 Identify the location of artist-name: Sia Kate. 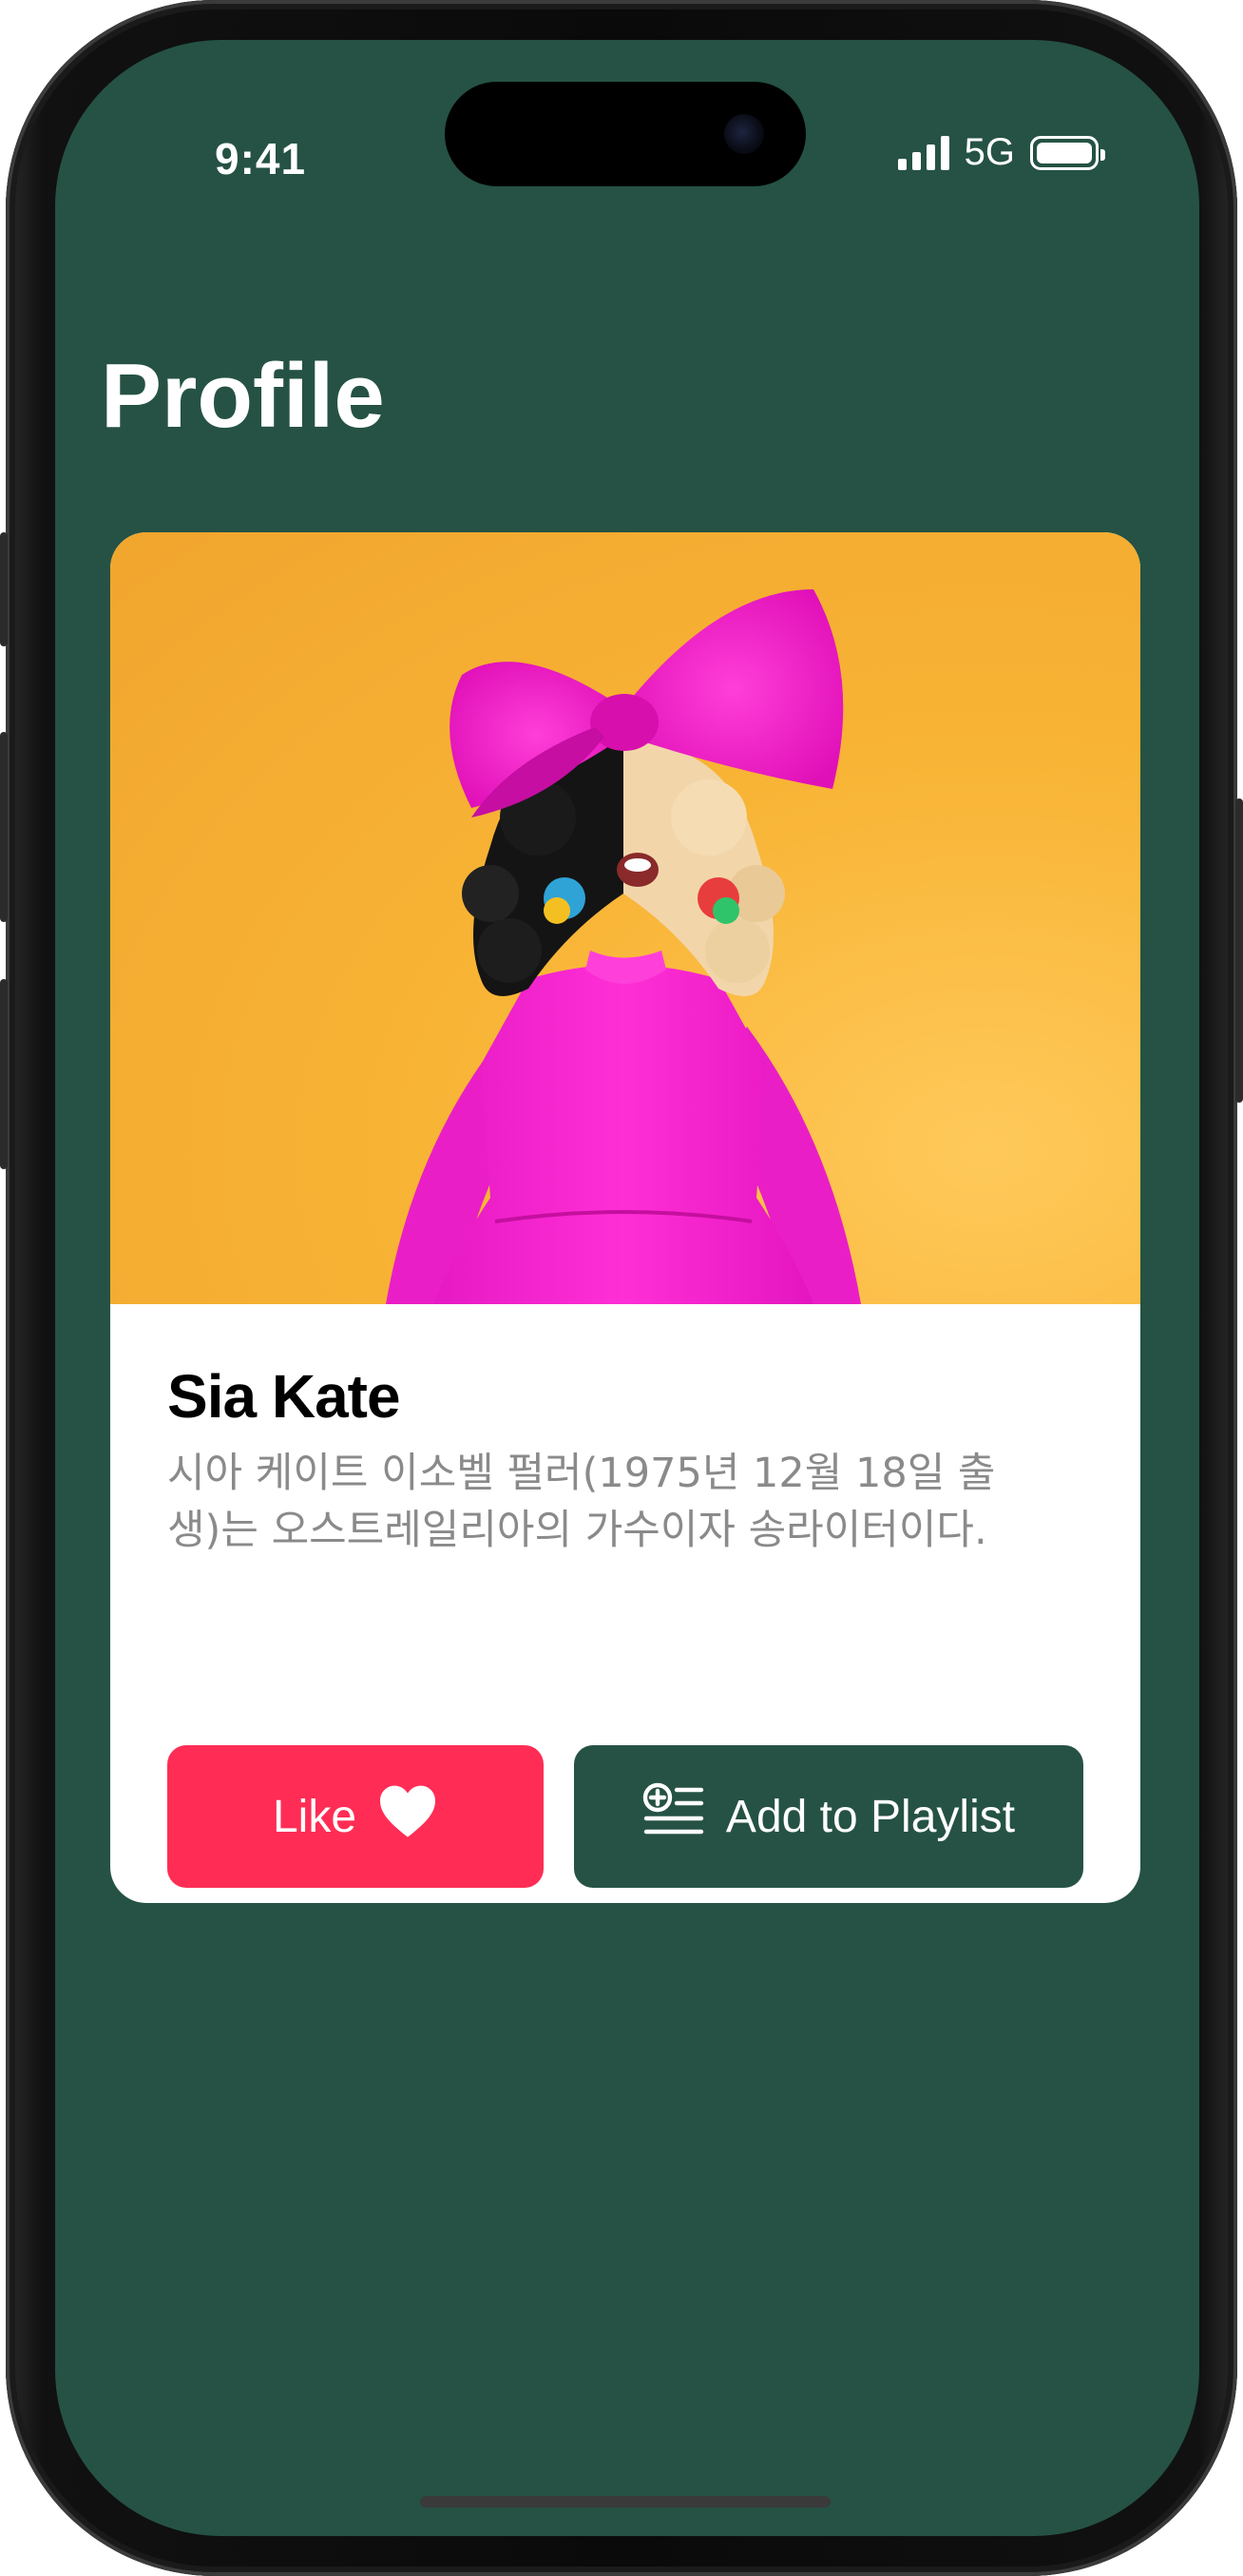
(284, 1396).